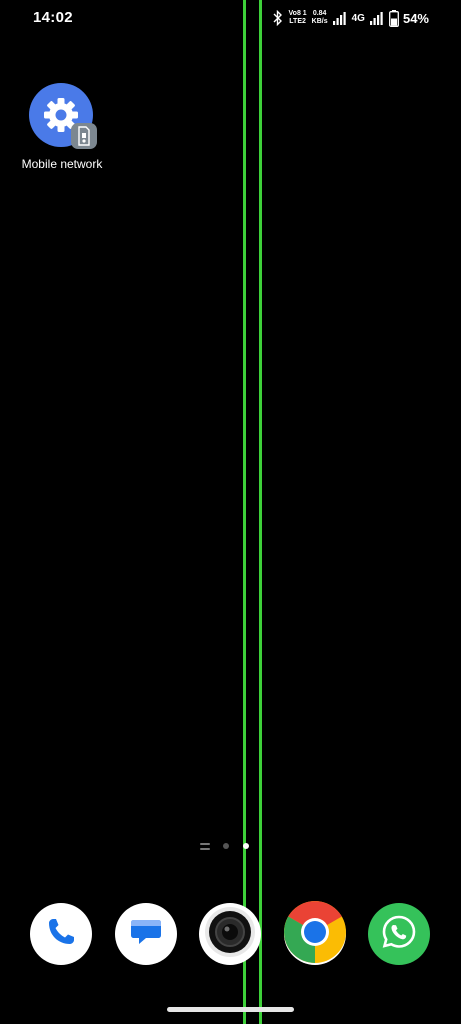 The image size is (461, 1024). I want to click on speed-unit: KB/s, so click(319, 21).